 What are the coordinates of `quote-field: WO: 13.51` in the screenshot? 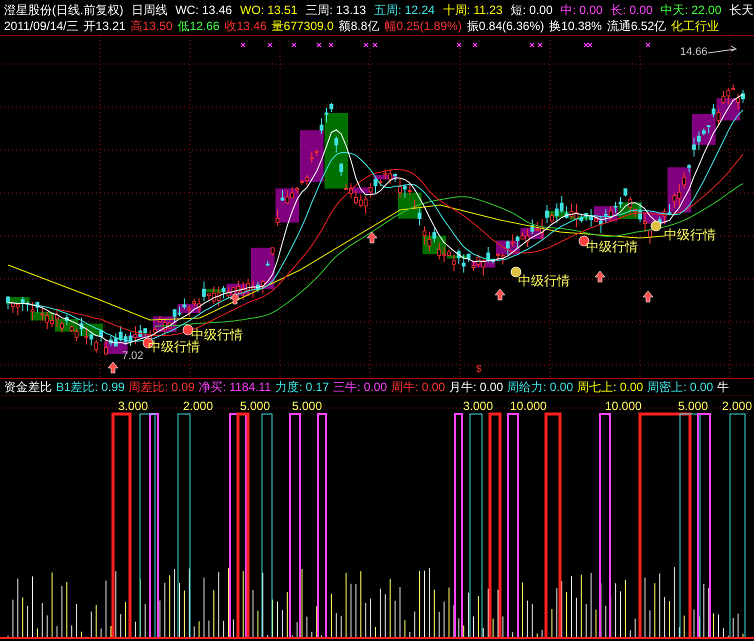 It's located at (269, 10).